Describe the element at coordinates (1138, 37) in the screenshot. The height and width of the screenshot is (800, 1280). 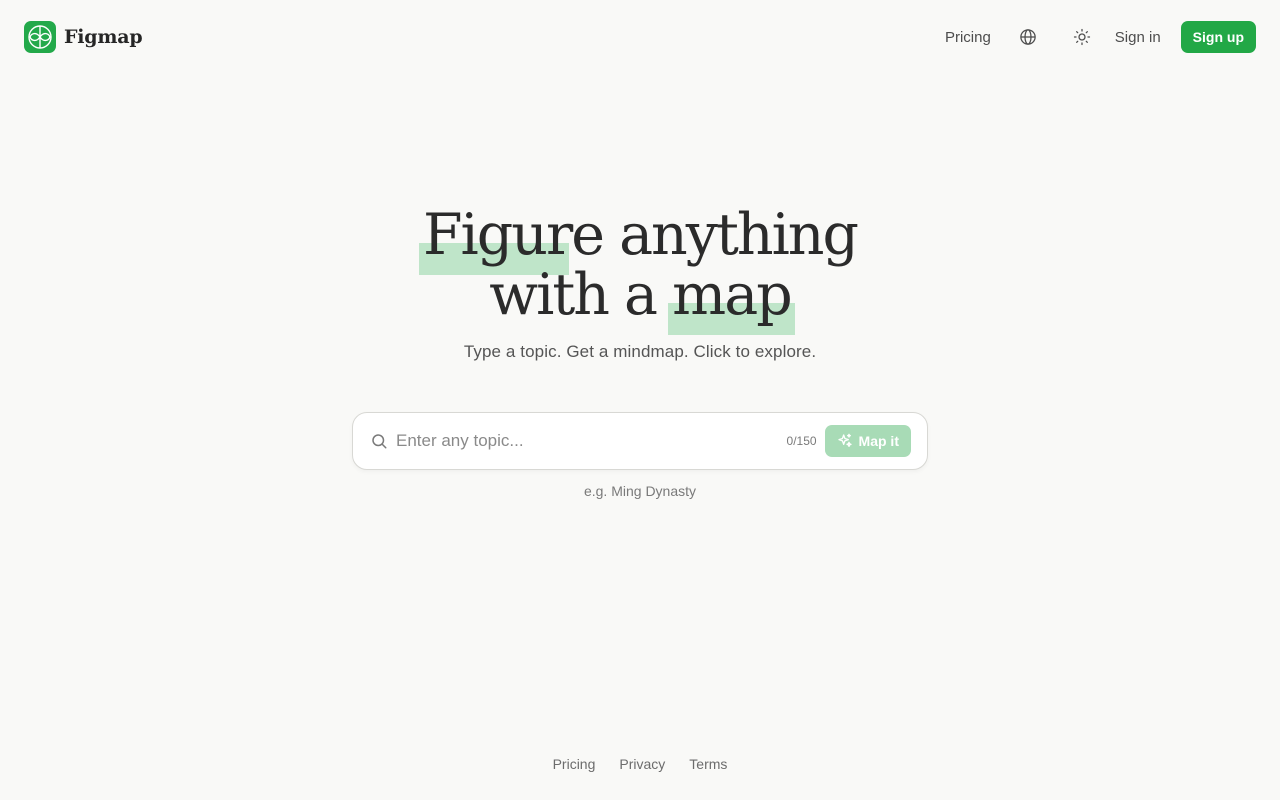
I see `sign-in-link: Sign in` at that location.